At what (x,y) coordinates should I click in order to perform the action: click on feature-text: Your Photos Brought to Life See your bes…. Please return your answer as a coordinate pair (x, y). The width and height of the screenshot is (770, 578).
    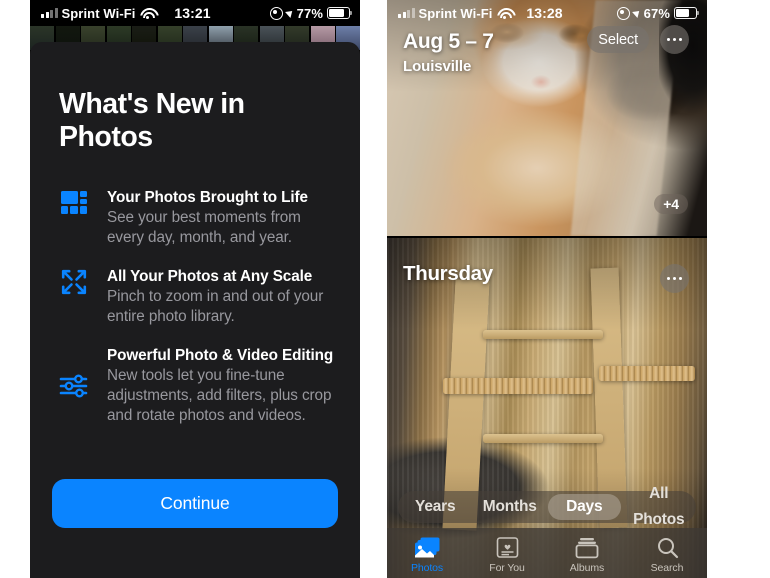
    Looking at the image, I should click on (216, 218).